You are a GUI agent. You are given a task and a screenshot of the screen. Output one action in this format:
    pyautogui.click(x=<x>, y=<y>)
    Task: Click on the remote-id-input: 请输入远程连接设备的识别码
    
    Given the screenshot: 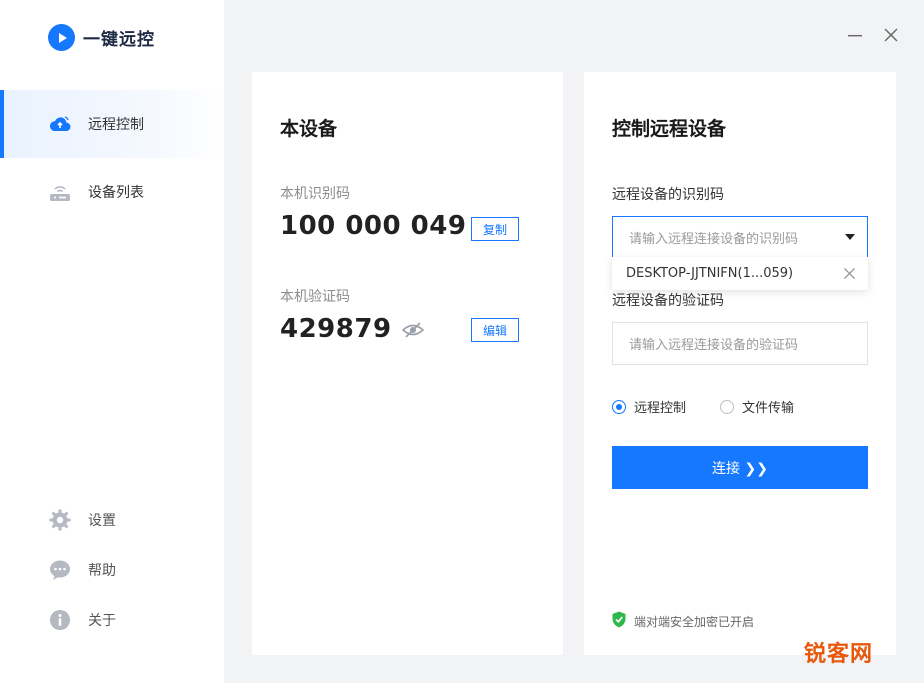 What is the action you would take?
    pyautogui.click(x=740, y=237)
    